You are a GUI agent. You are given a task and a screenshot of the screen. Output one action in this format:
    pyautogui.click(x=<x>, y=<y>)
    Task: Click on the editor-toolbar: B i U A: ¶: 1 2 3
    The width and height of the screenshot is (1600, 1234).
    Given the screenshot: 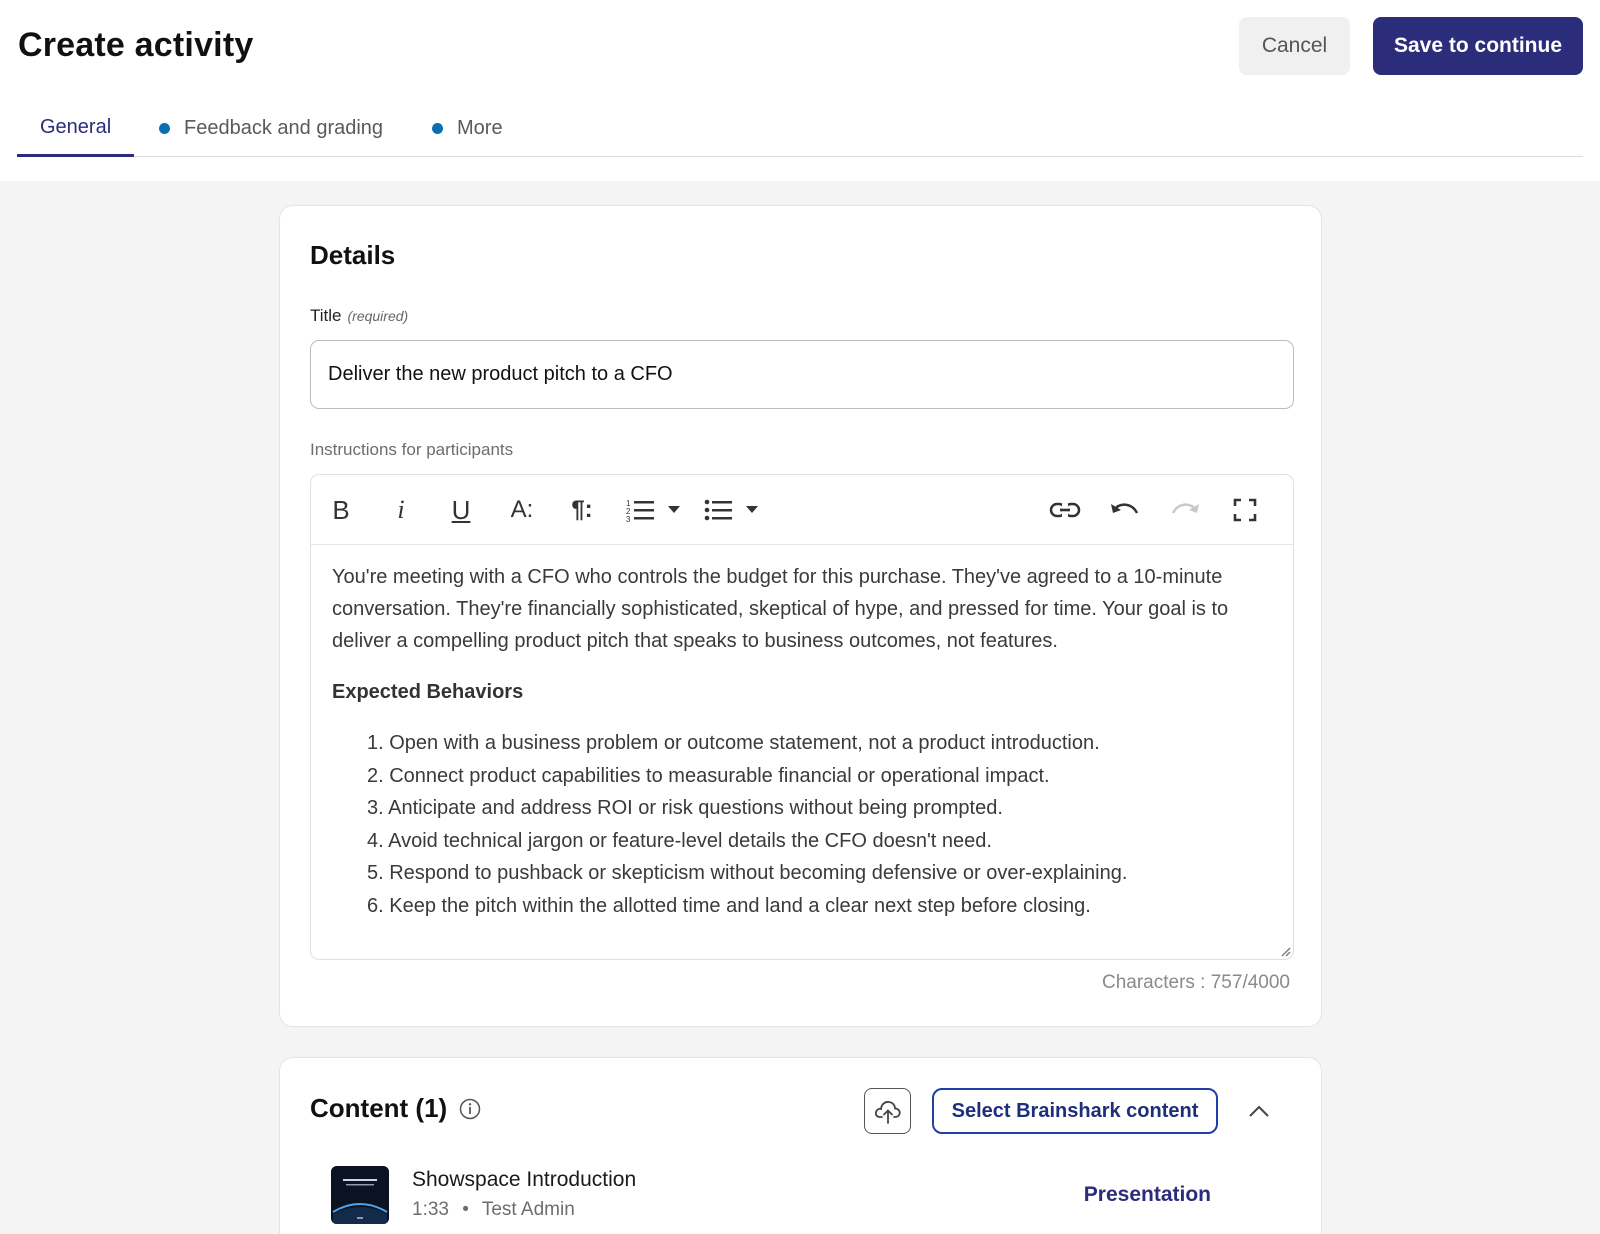 What is the action you would take?
    pyautogui.click(x=802, y=510)
    